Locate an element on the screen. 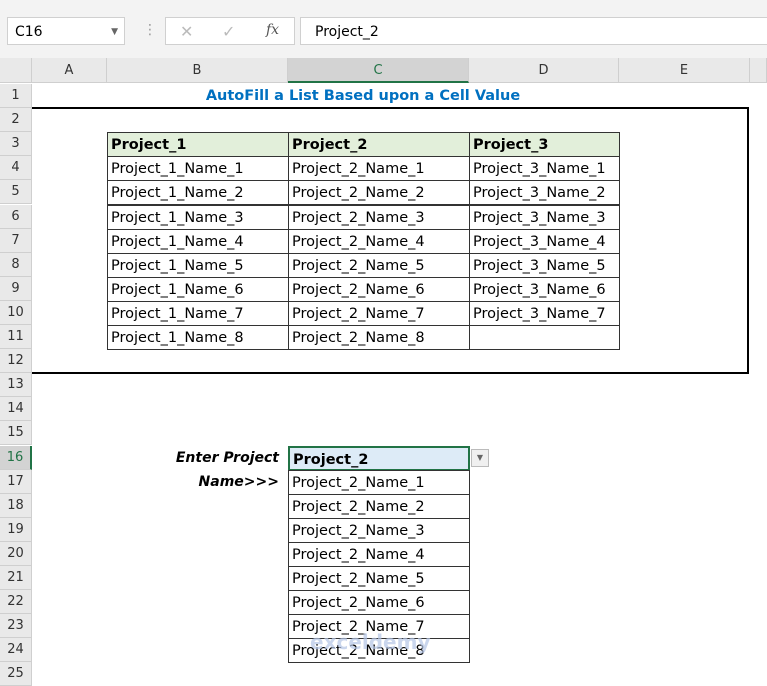  name-box: C16 ▼ is located at coordinates (66, 31).